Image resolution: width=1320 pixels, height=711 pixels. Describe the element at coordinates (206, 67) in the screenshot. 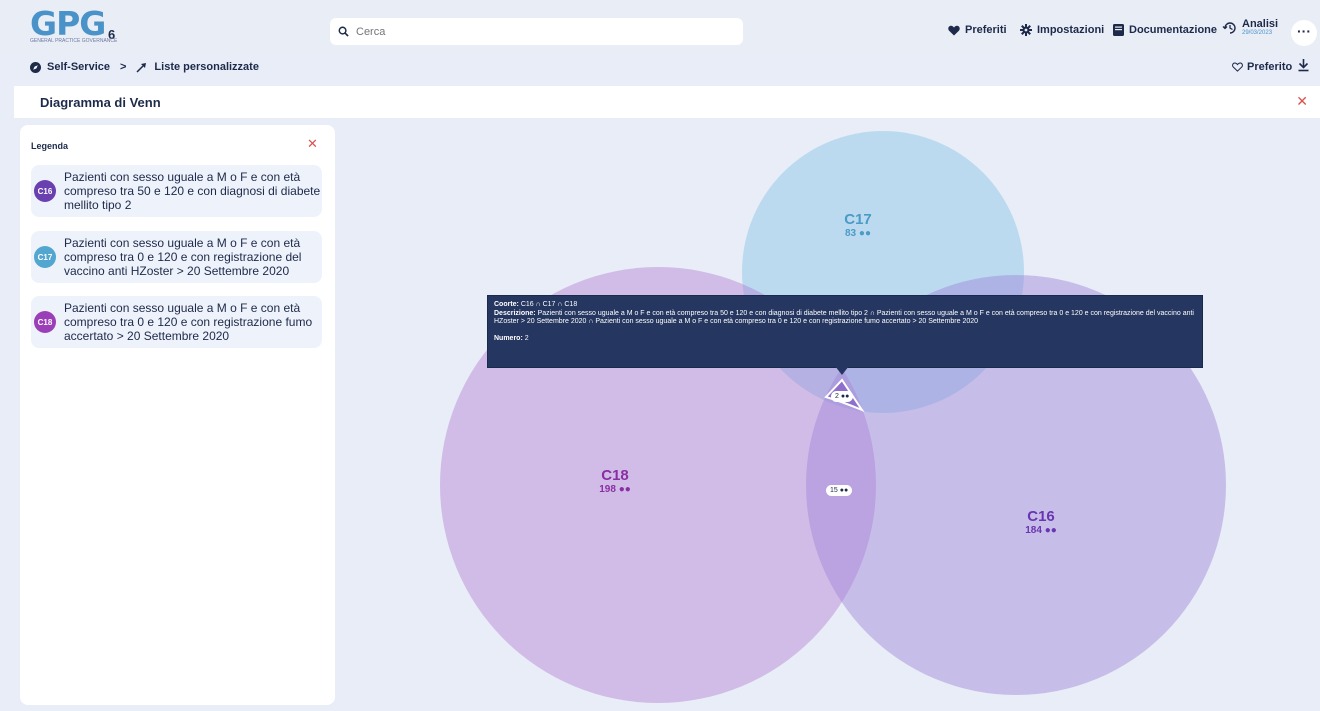

I see `breadcrumb-liste-personalizzate: Liste personalizzate` at that location.